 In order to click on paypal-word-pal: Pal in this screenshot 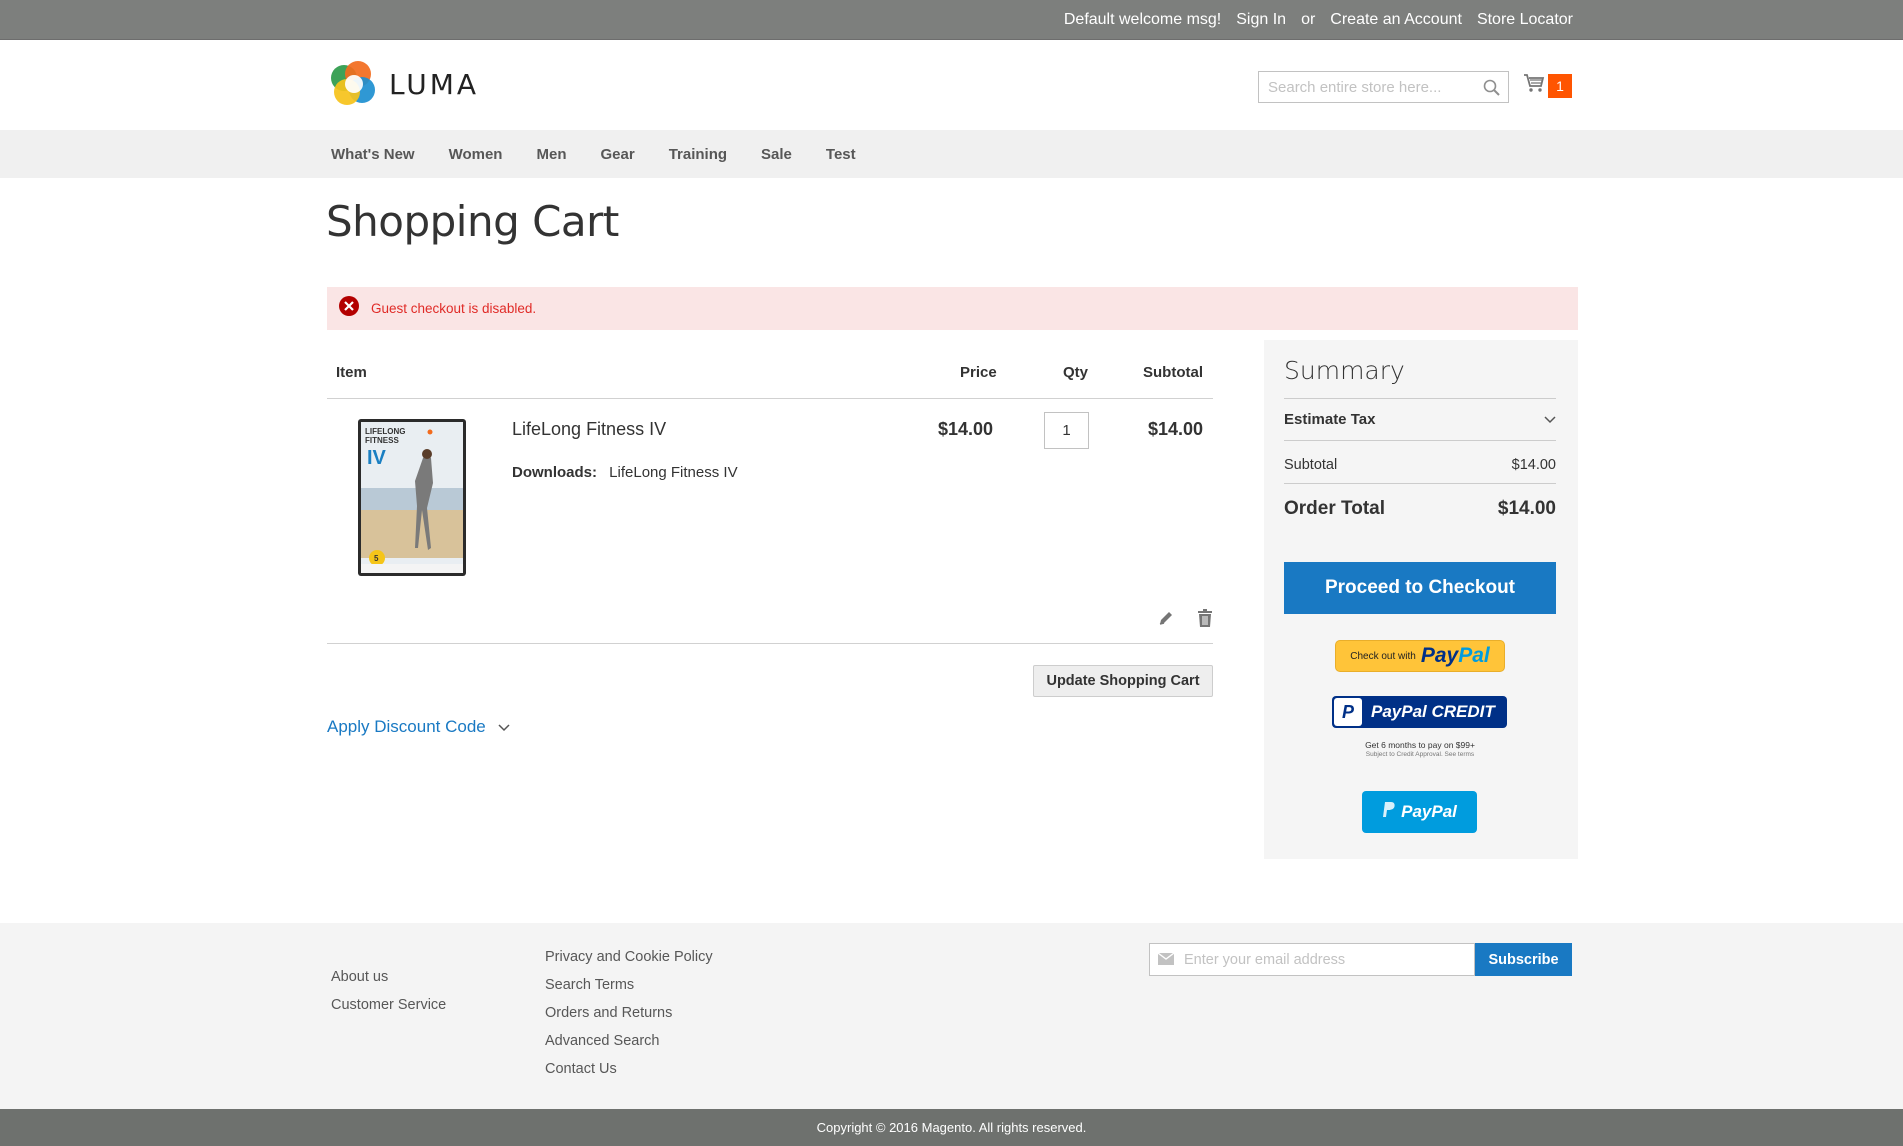, I will do `click(1474, 655)`.